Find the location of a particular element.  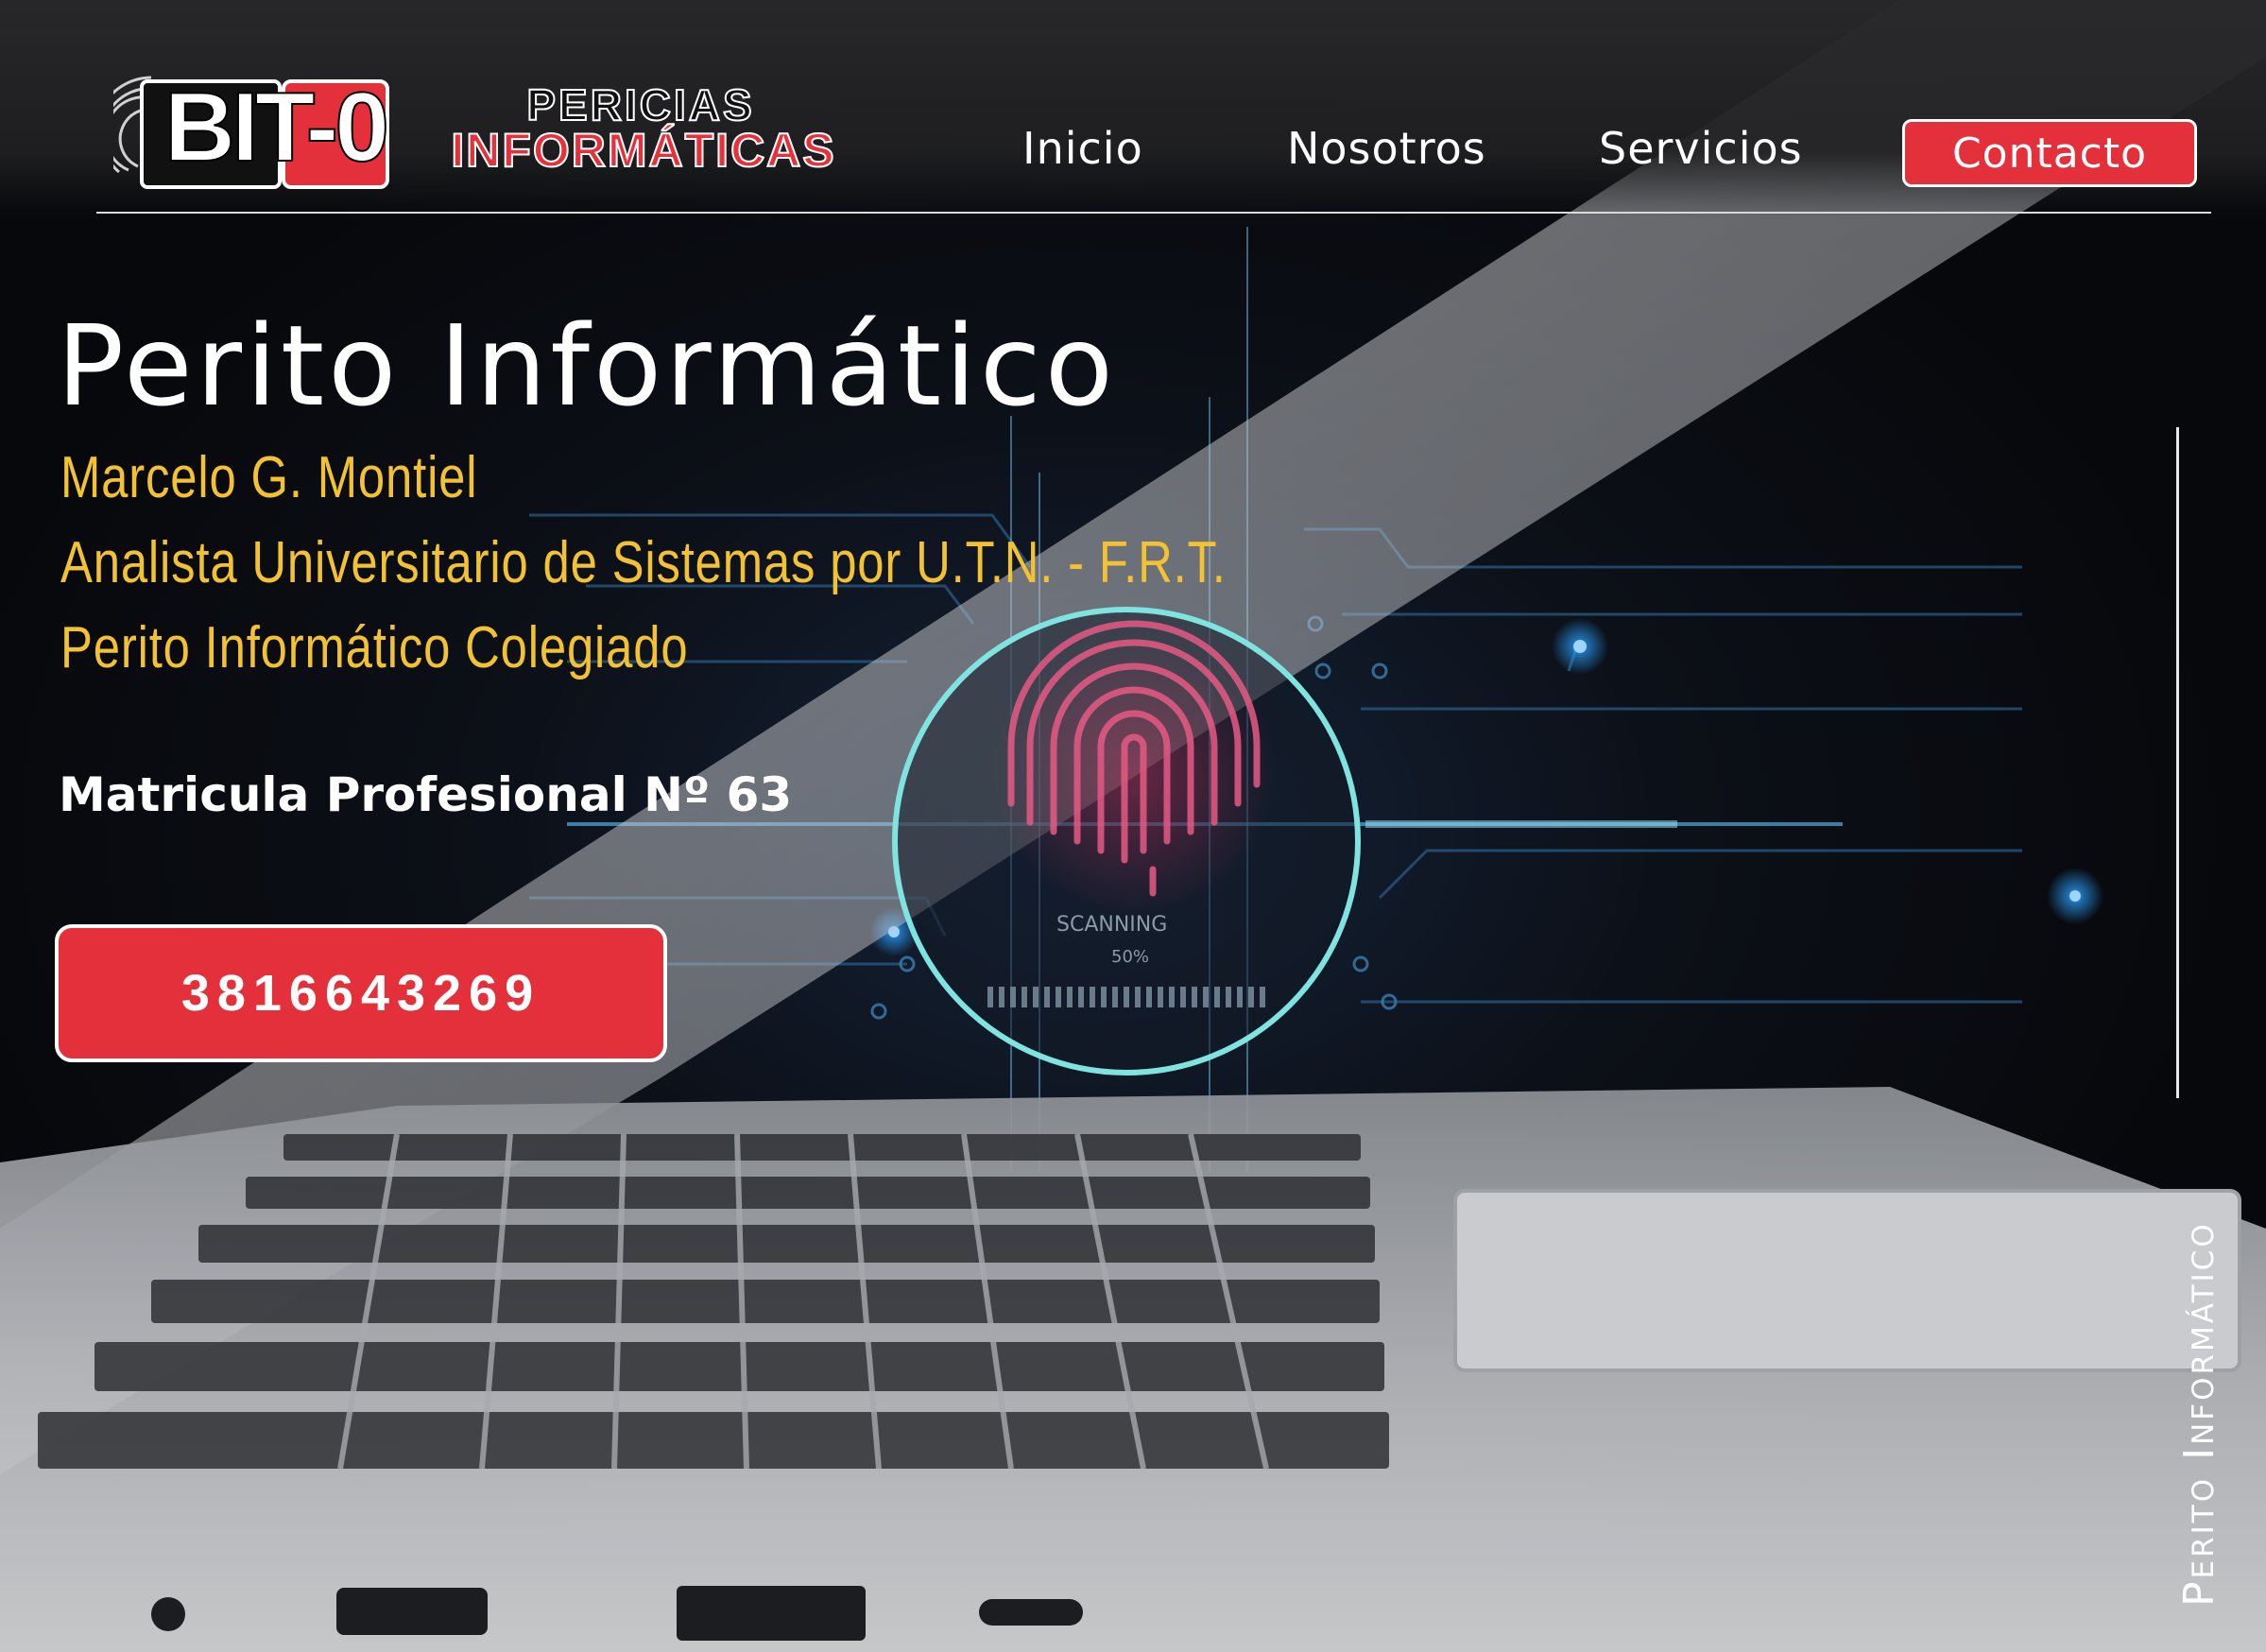

side-divider is located at coordinates (2177, 762).